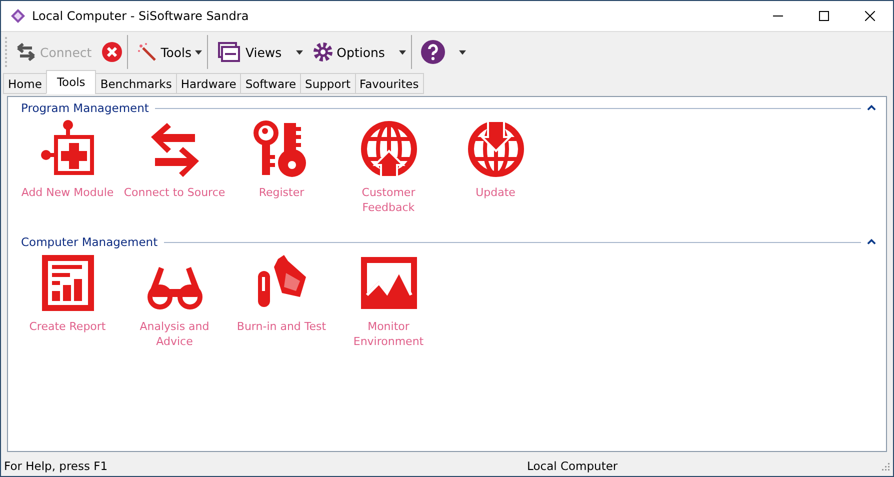 The image size is (894, 477). What do you see at coordinates (271, 83) in the screenshot?
I see `tab: Software` at bounding box center [271, 83].